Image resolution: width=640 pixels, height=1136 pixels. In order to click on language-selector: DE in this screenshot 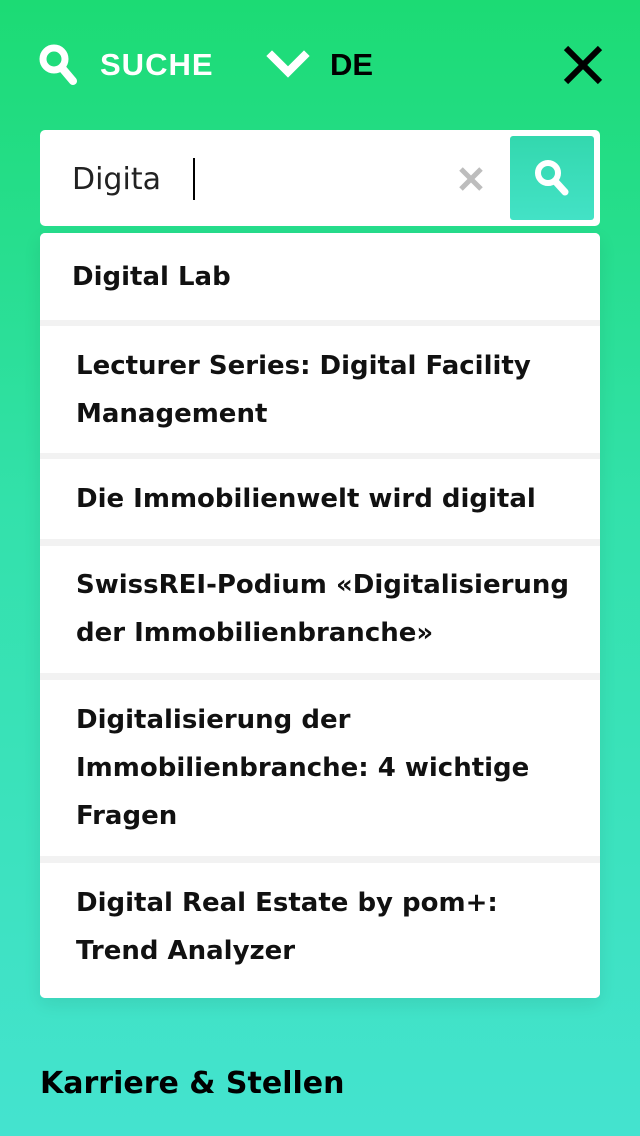, I will do `click(319, 65)`.